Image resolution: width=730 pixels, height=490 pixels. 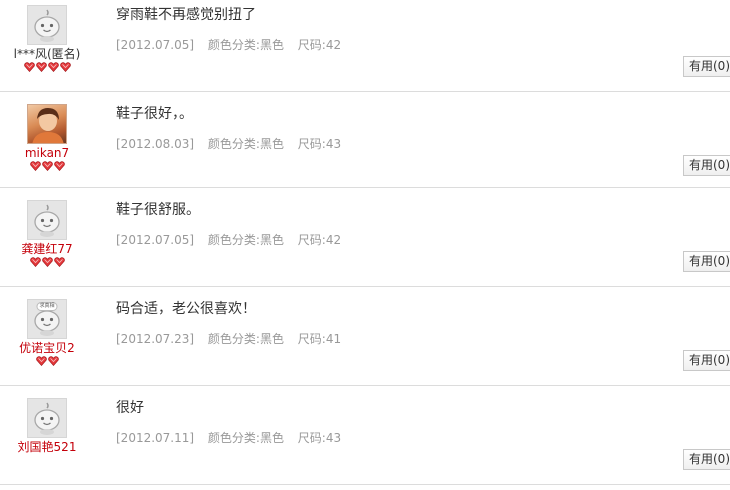 I want to click on review-content: 鞋子很舒服。 [2012.07.05] 颜色分类:黑色 尺码:42, so click(x=396, y=224).